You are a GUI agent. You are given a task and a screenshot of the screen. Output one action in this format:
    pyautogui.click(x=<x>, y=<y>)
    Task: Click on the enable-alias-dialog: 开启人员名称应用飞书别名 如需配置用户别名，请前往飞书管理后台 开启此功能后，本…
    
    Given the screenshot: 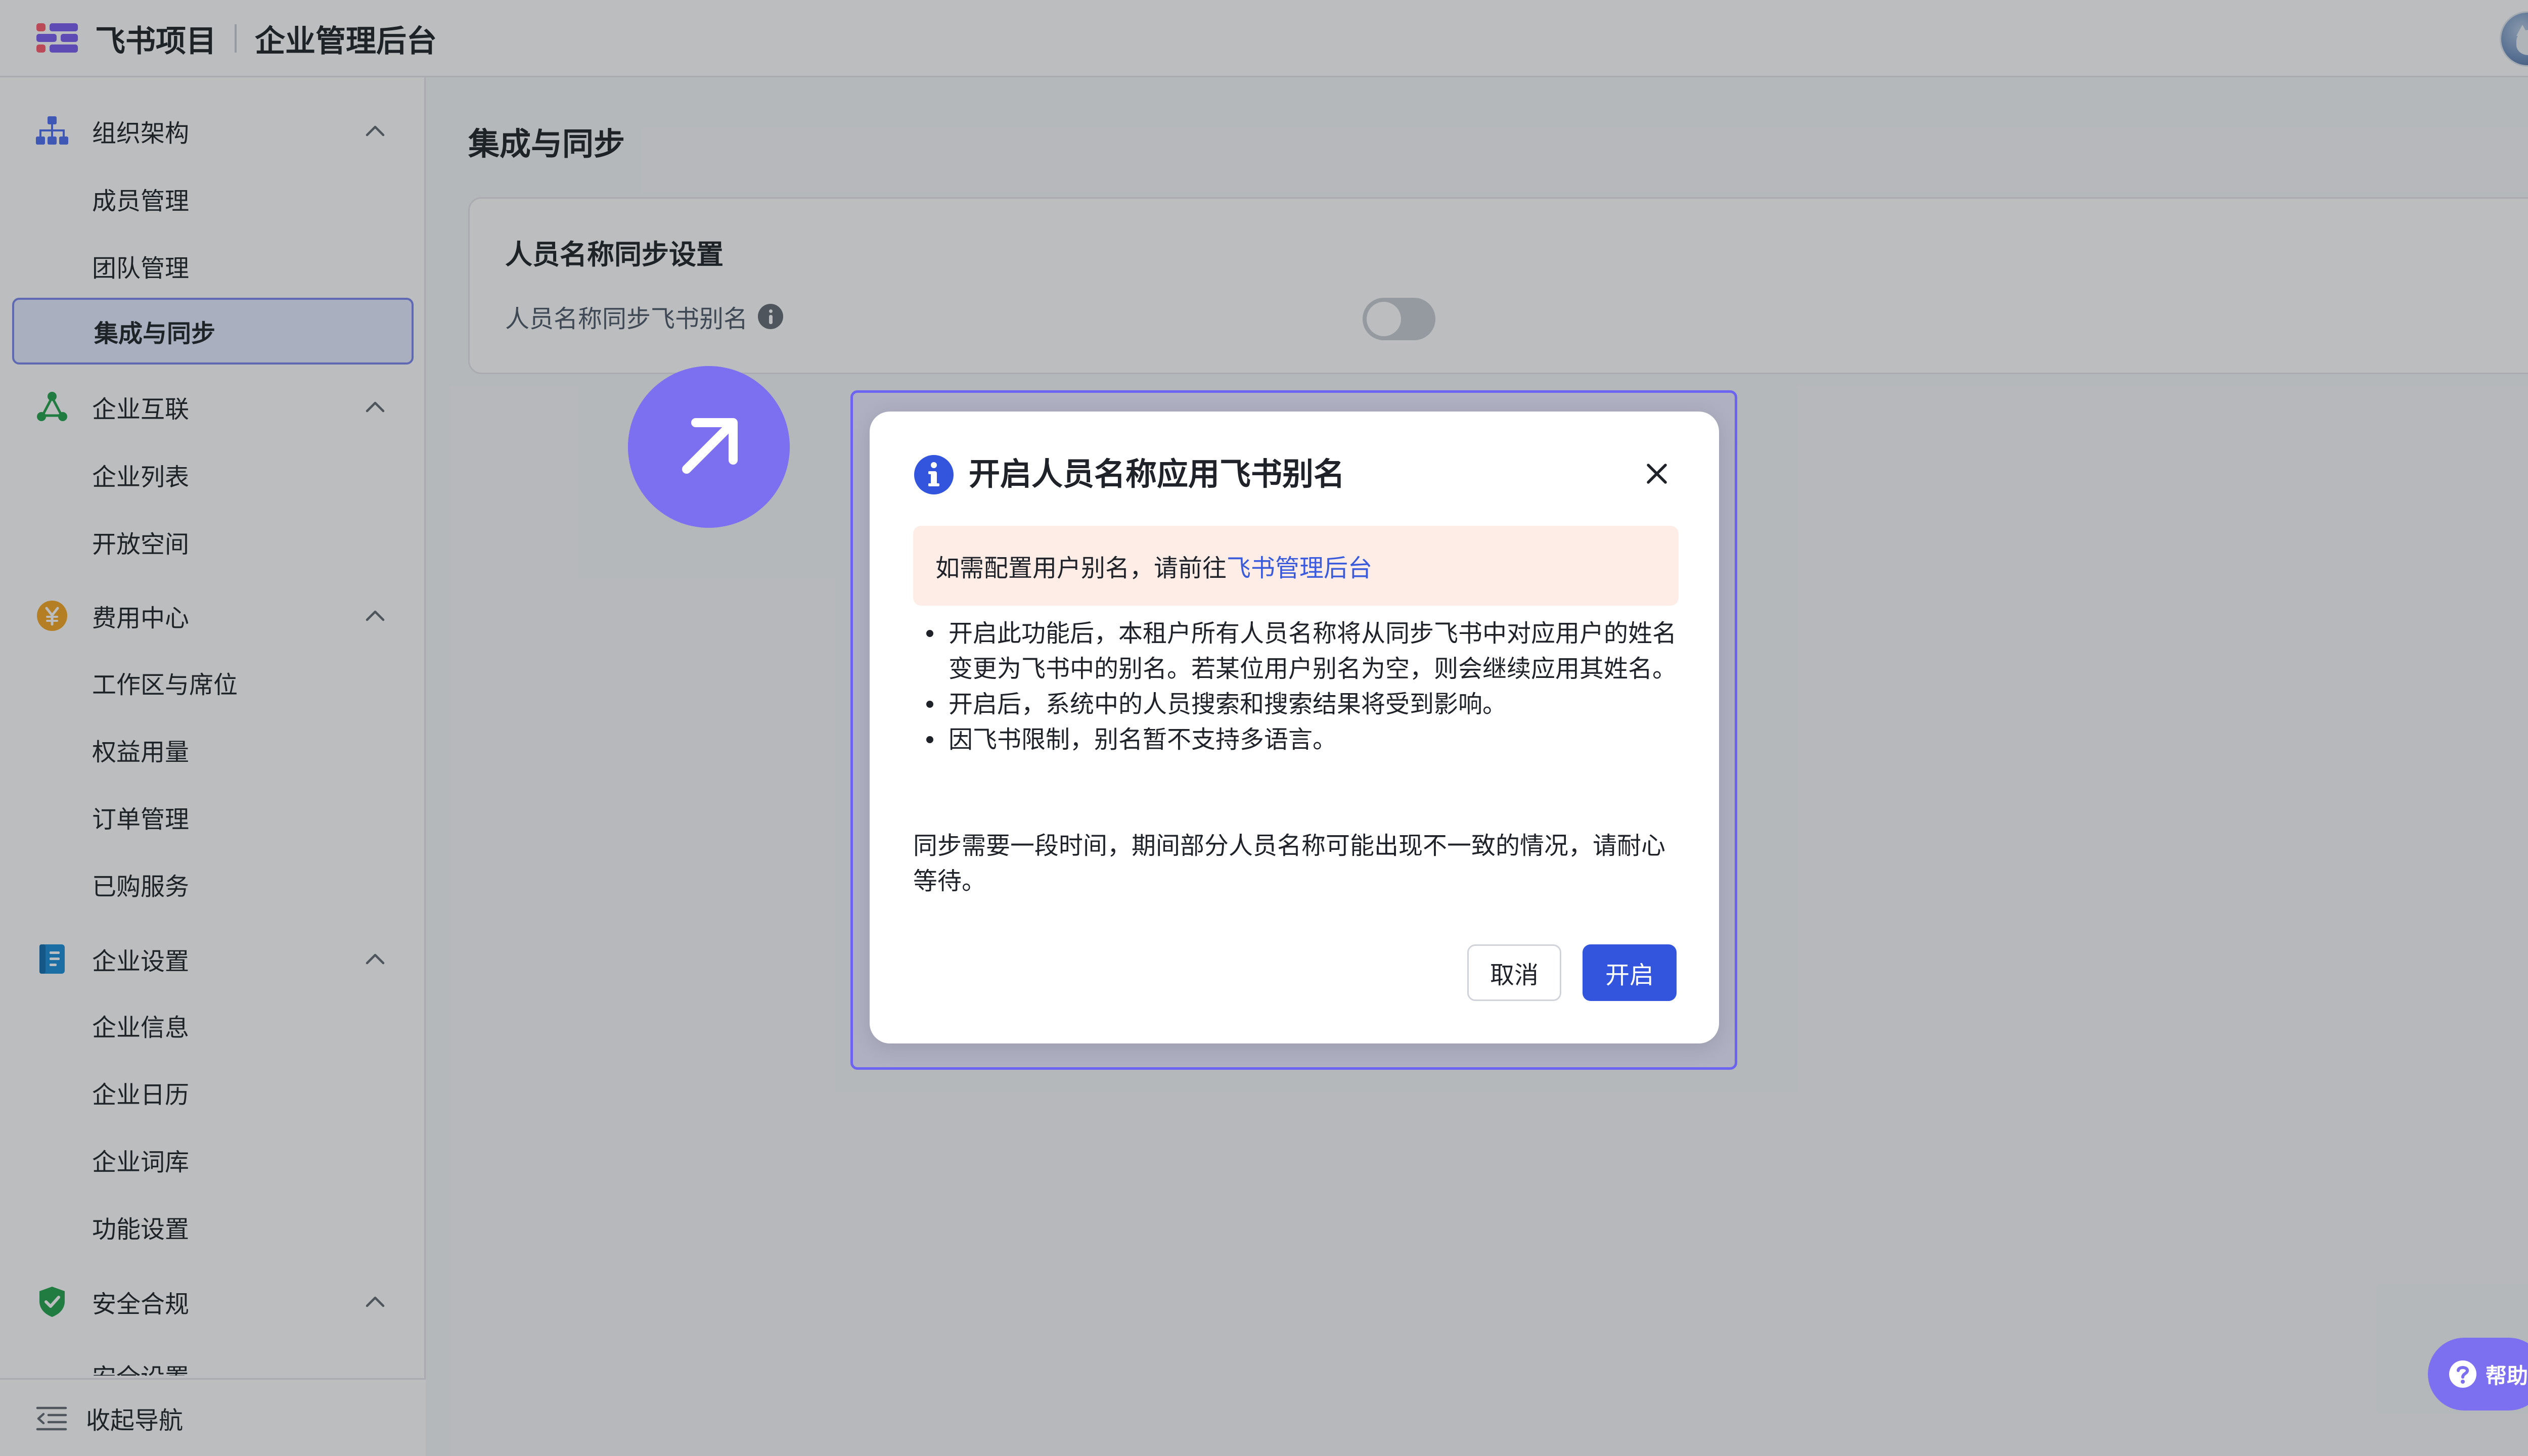 What is the action you would take?
    pyautogui.click(x=1295, y=727)
    